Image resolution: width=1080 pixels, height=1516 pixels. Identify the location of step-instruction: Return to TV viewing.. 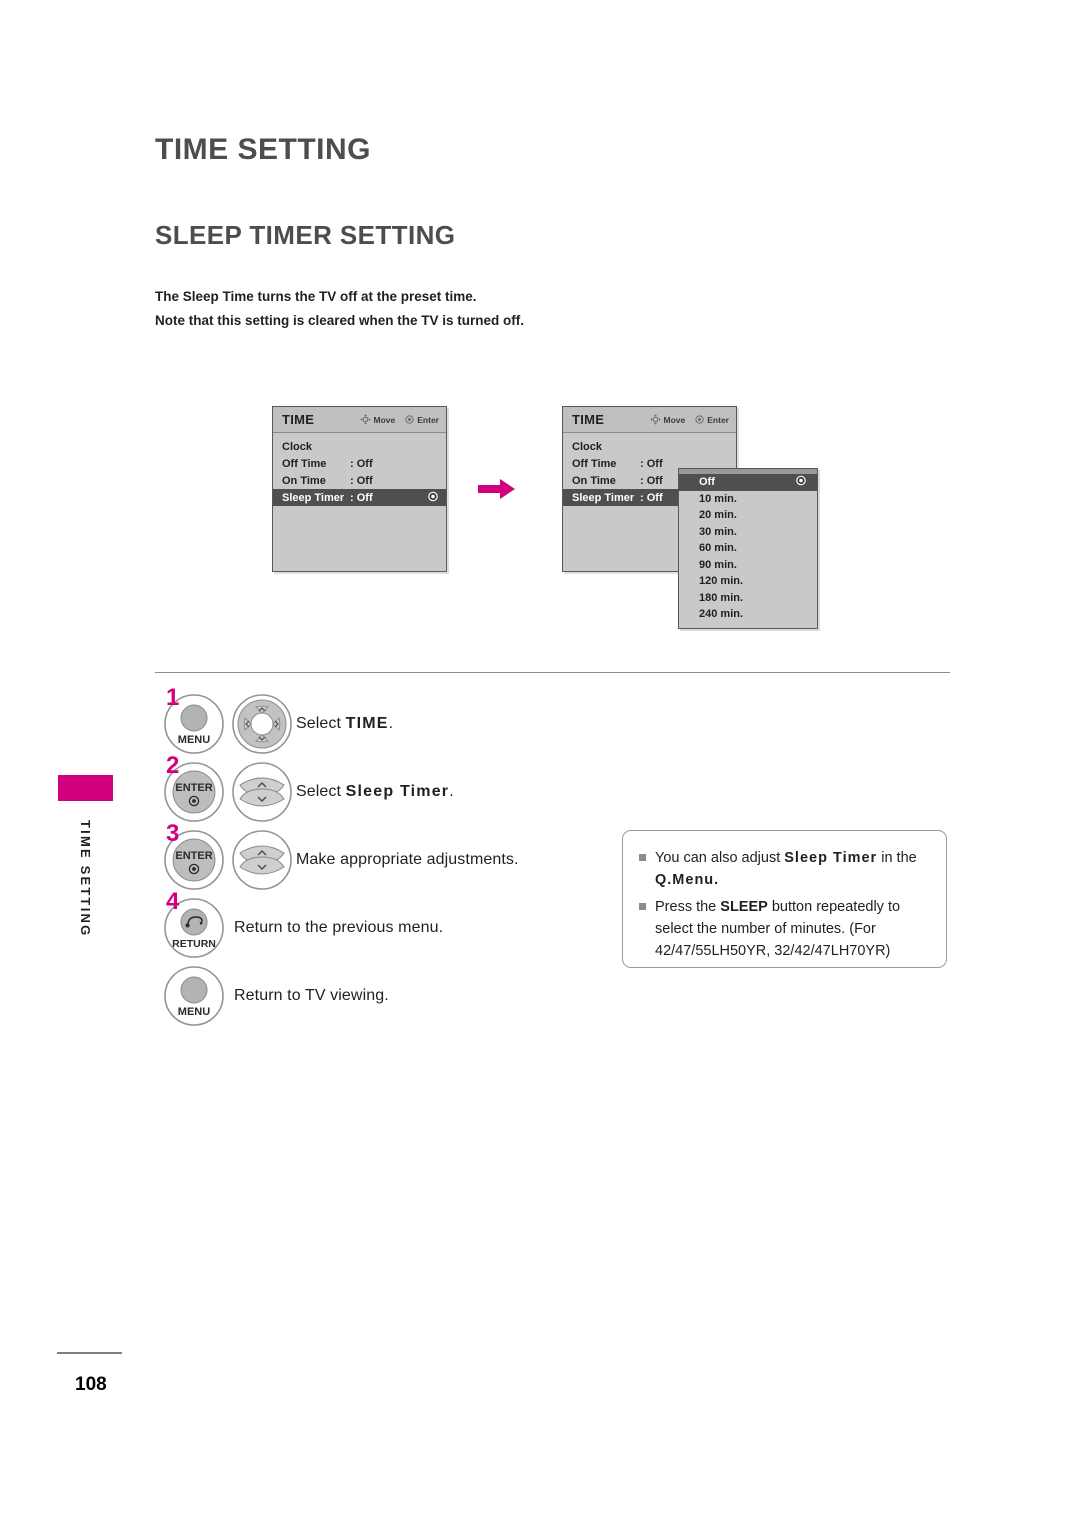
(311, 996).